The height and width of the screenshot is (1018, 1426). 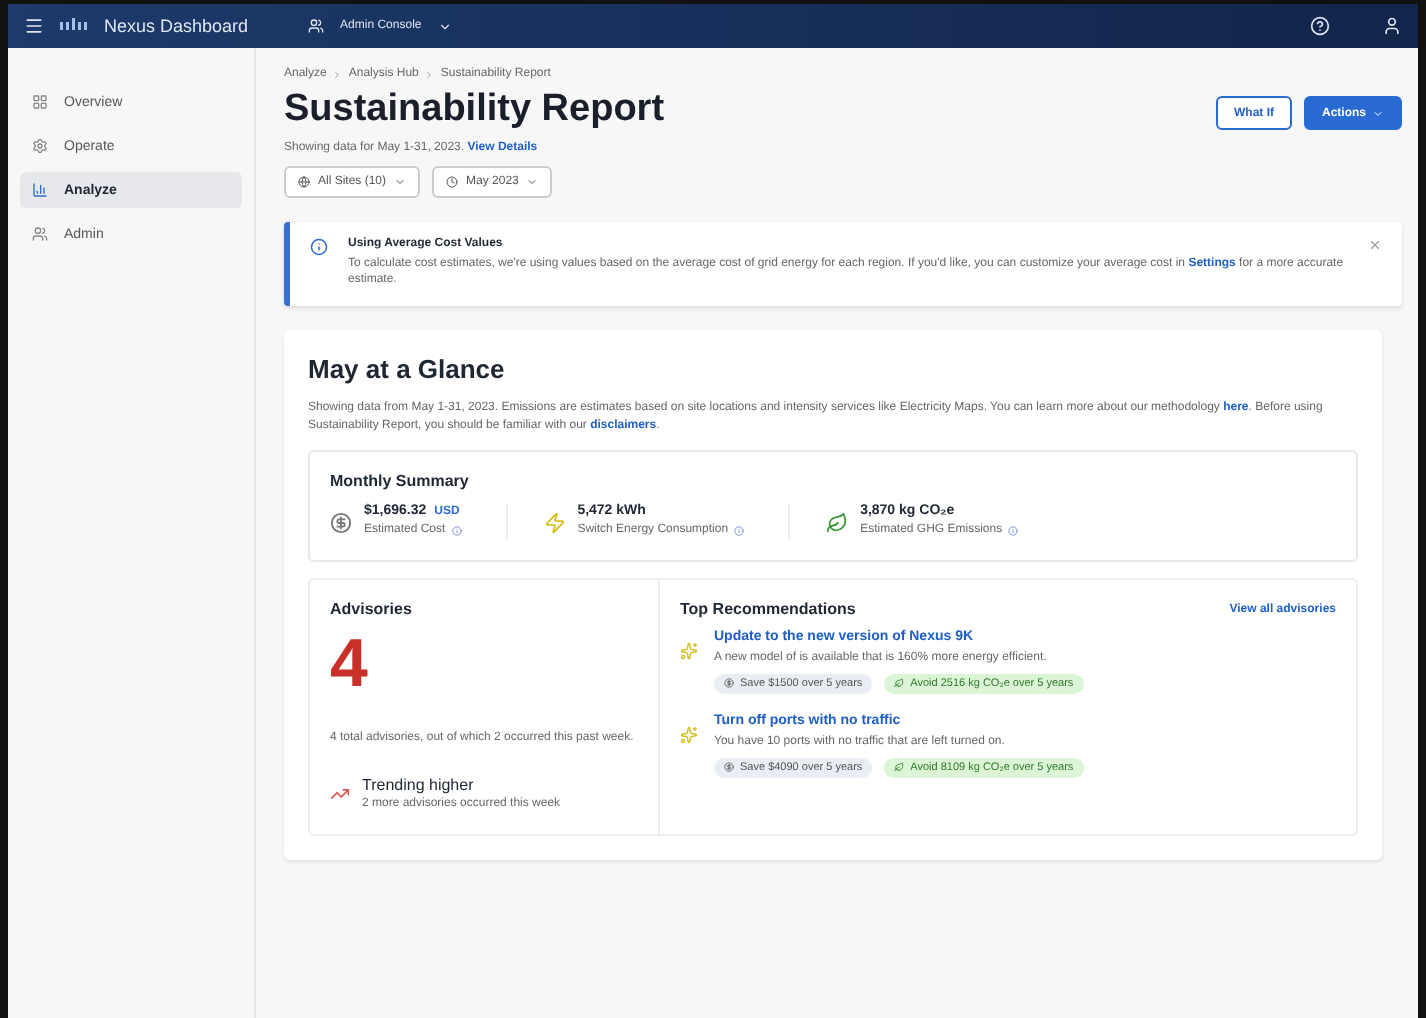 What do you see at coordinates (350, 664) in the screenshot?
I see `advisory-count: 4` at bounding box center [350, 664].